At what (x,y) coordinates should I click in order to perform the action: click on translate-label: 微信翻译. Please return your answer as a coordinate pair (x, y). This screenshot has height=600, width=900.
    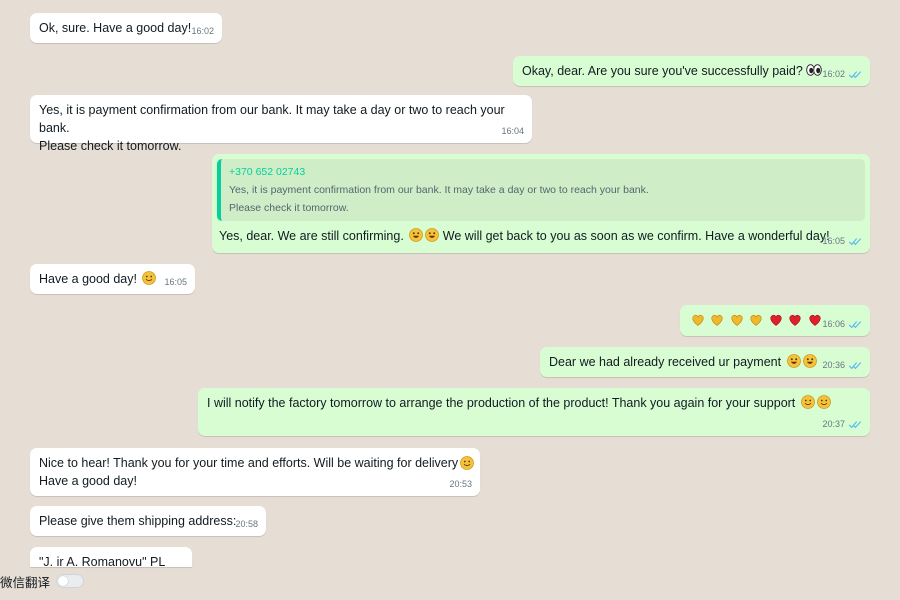
    Looking at the image, I should click on (25, 582).